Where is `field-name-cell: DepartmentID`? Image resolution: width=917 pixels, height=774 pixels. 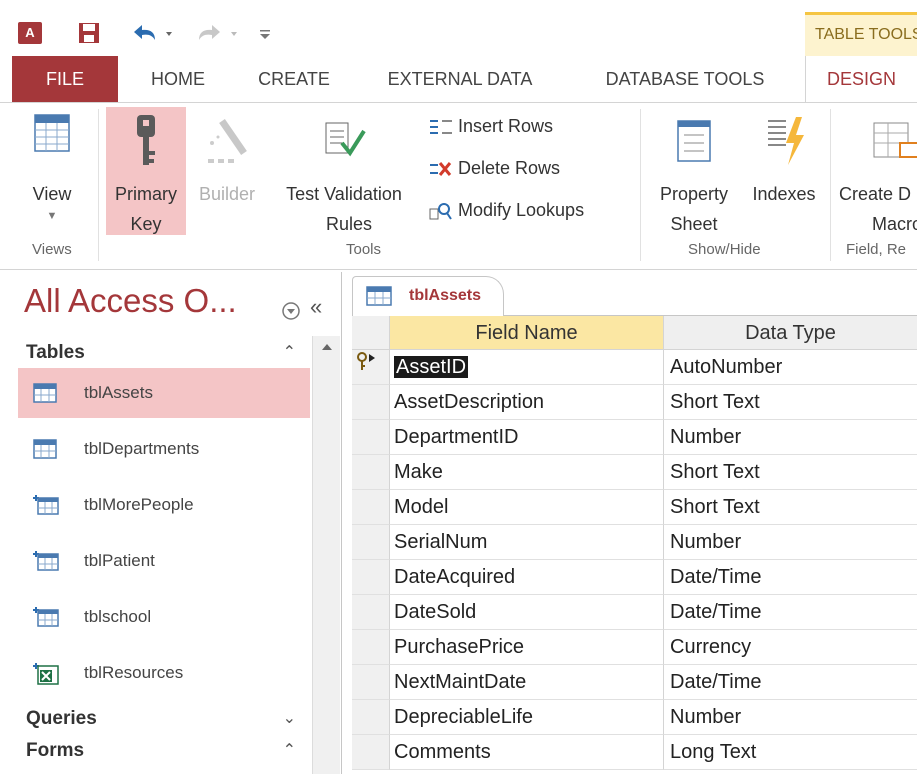 field-name-cell: DepartmentID is located at coordinates (527, 437).